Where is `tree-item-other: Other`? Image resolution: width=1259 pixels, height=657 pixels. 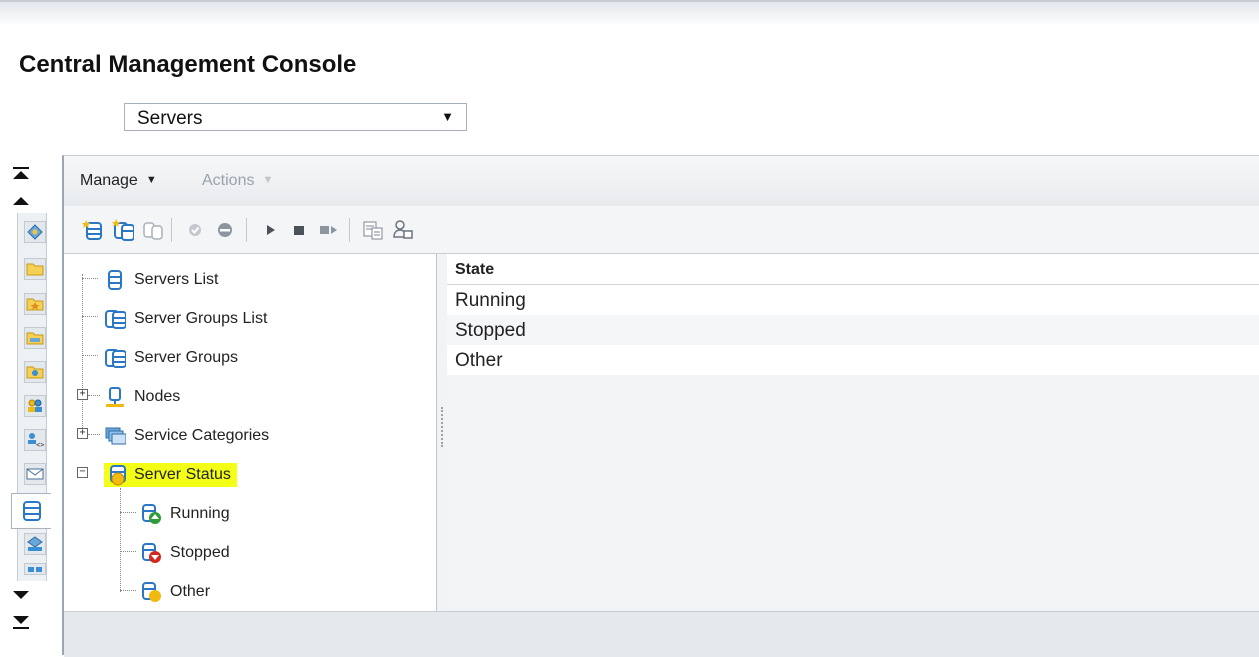
tree-item-other: Other is located at coordinates (175, 592).